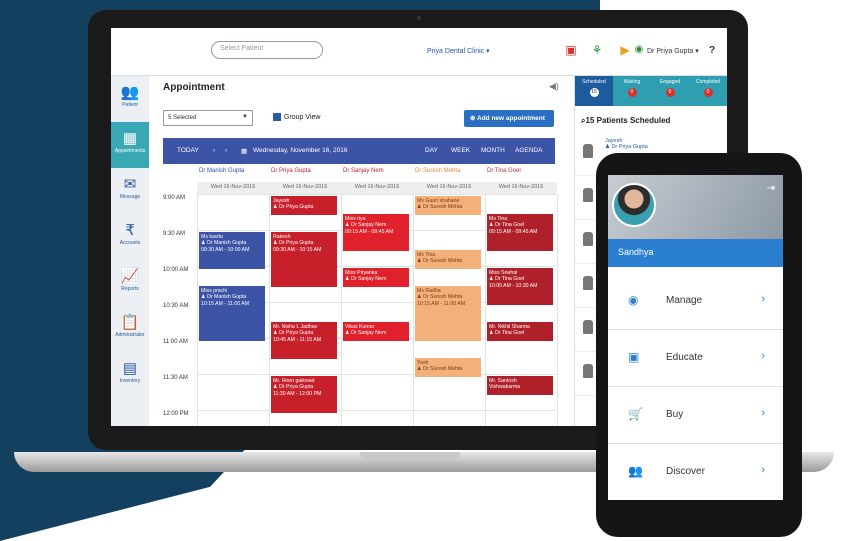  Describe the element at coordinates (438, 171) in the screenshot. I see `doctor-header: Dr Suresh Mehta` at that location.